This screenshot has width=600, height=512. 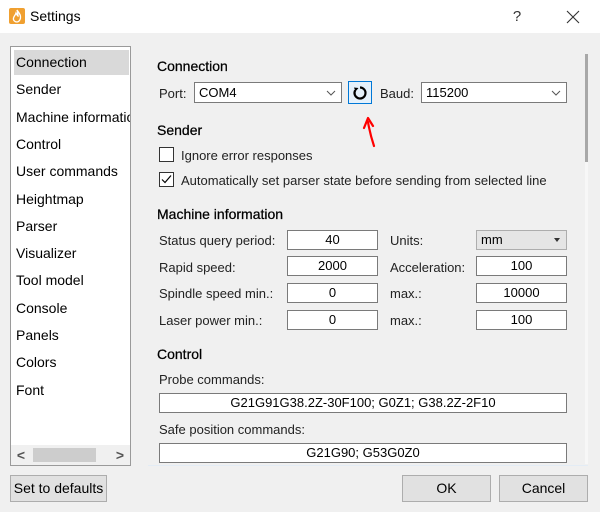 What do you see at coordinates (173, 93) in the screenshot?
I see `port-label: Port:` at bounding box center [173, 93].